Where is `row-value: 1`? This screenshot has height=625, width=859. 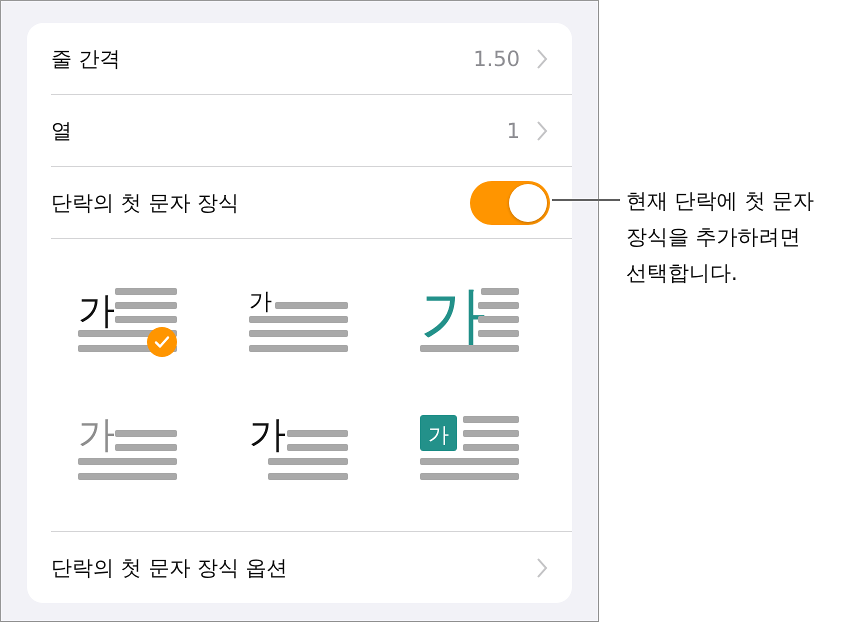 row-value: 1 is located at coordinates (513, 130).